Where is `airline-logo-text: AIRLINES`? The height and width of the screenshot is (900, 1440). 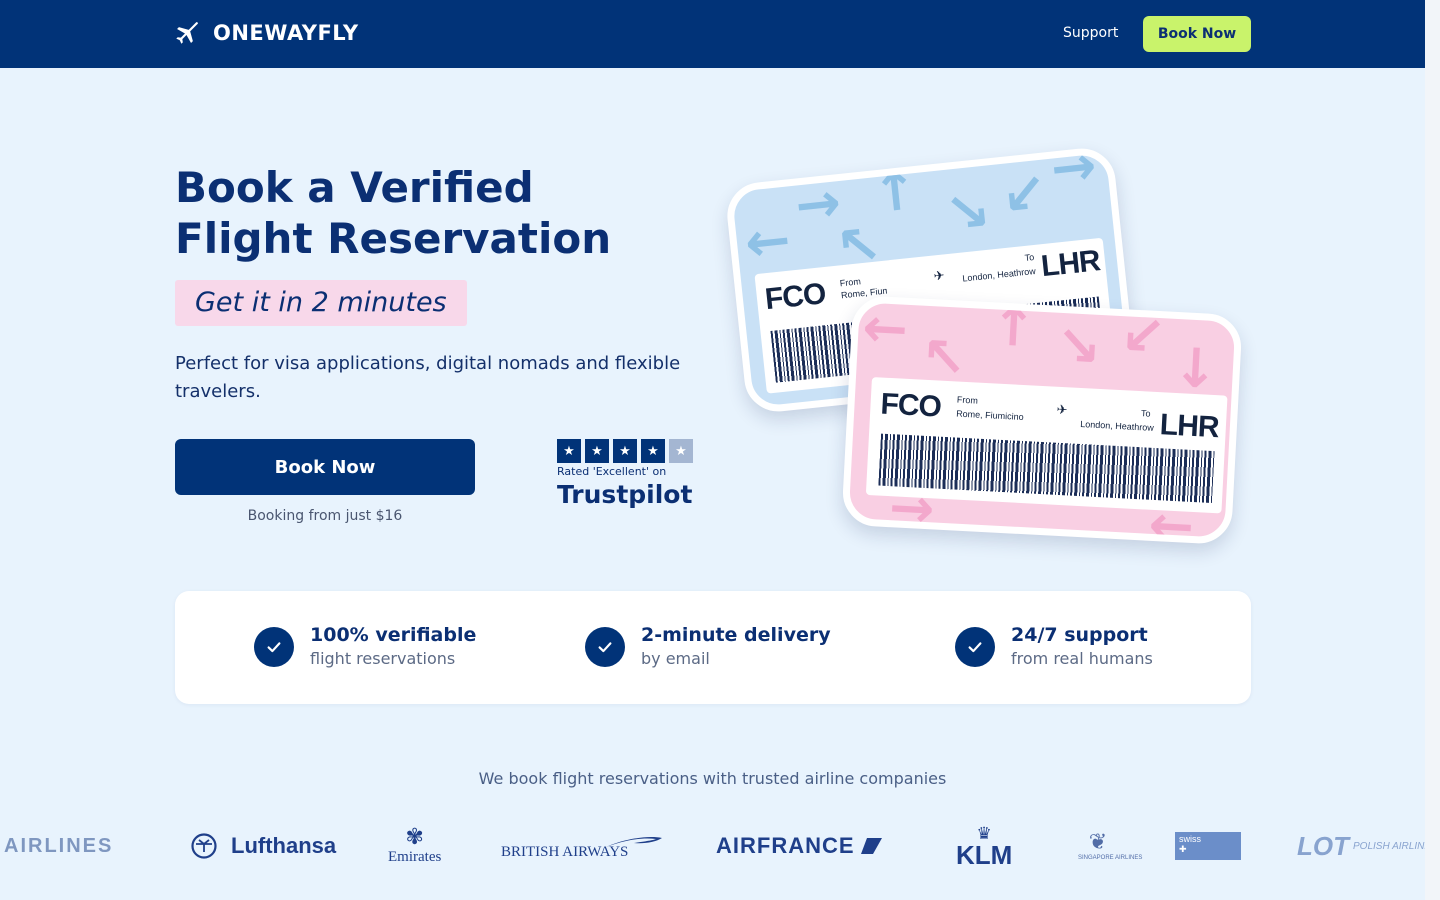 airline-logo-text: AIRLINES is located at coordinates (59, 845).